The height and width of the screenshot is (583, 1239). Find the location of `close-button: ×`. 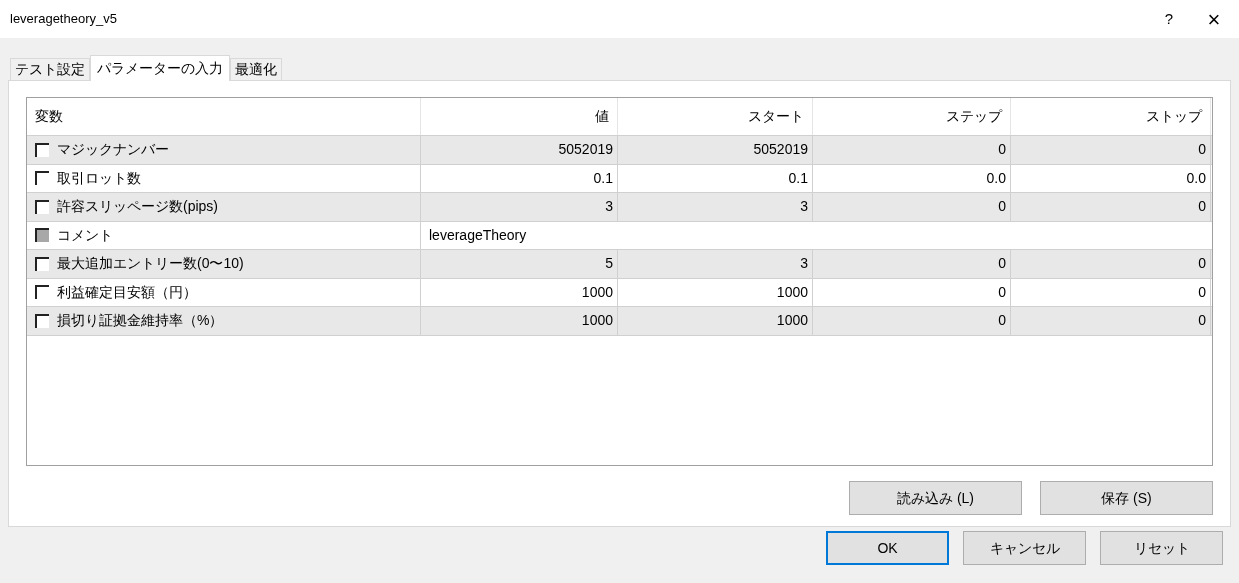

close-button: × is located at coordinates (1214, 19).